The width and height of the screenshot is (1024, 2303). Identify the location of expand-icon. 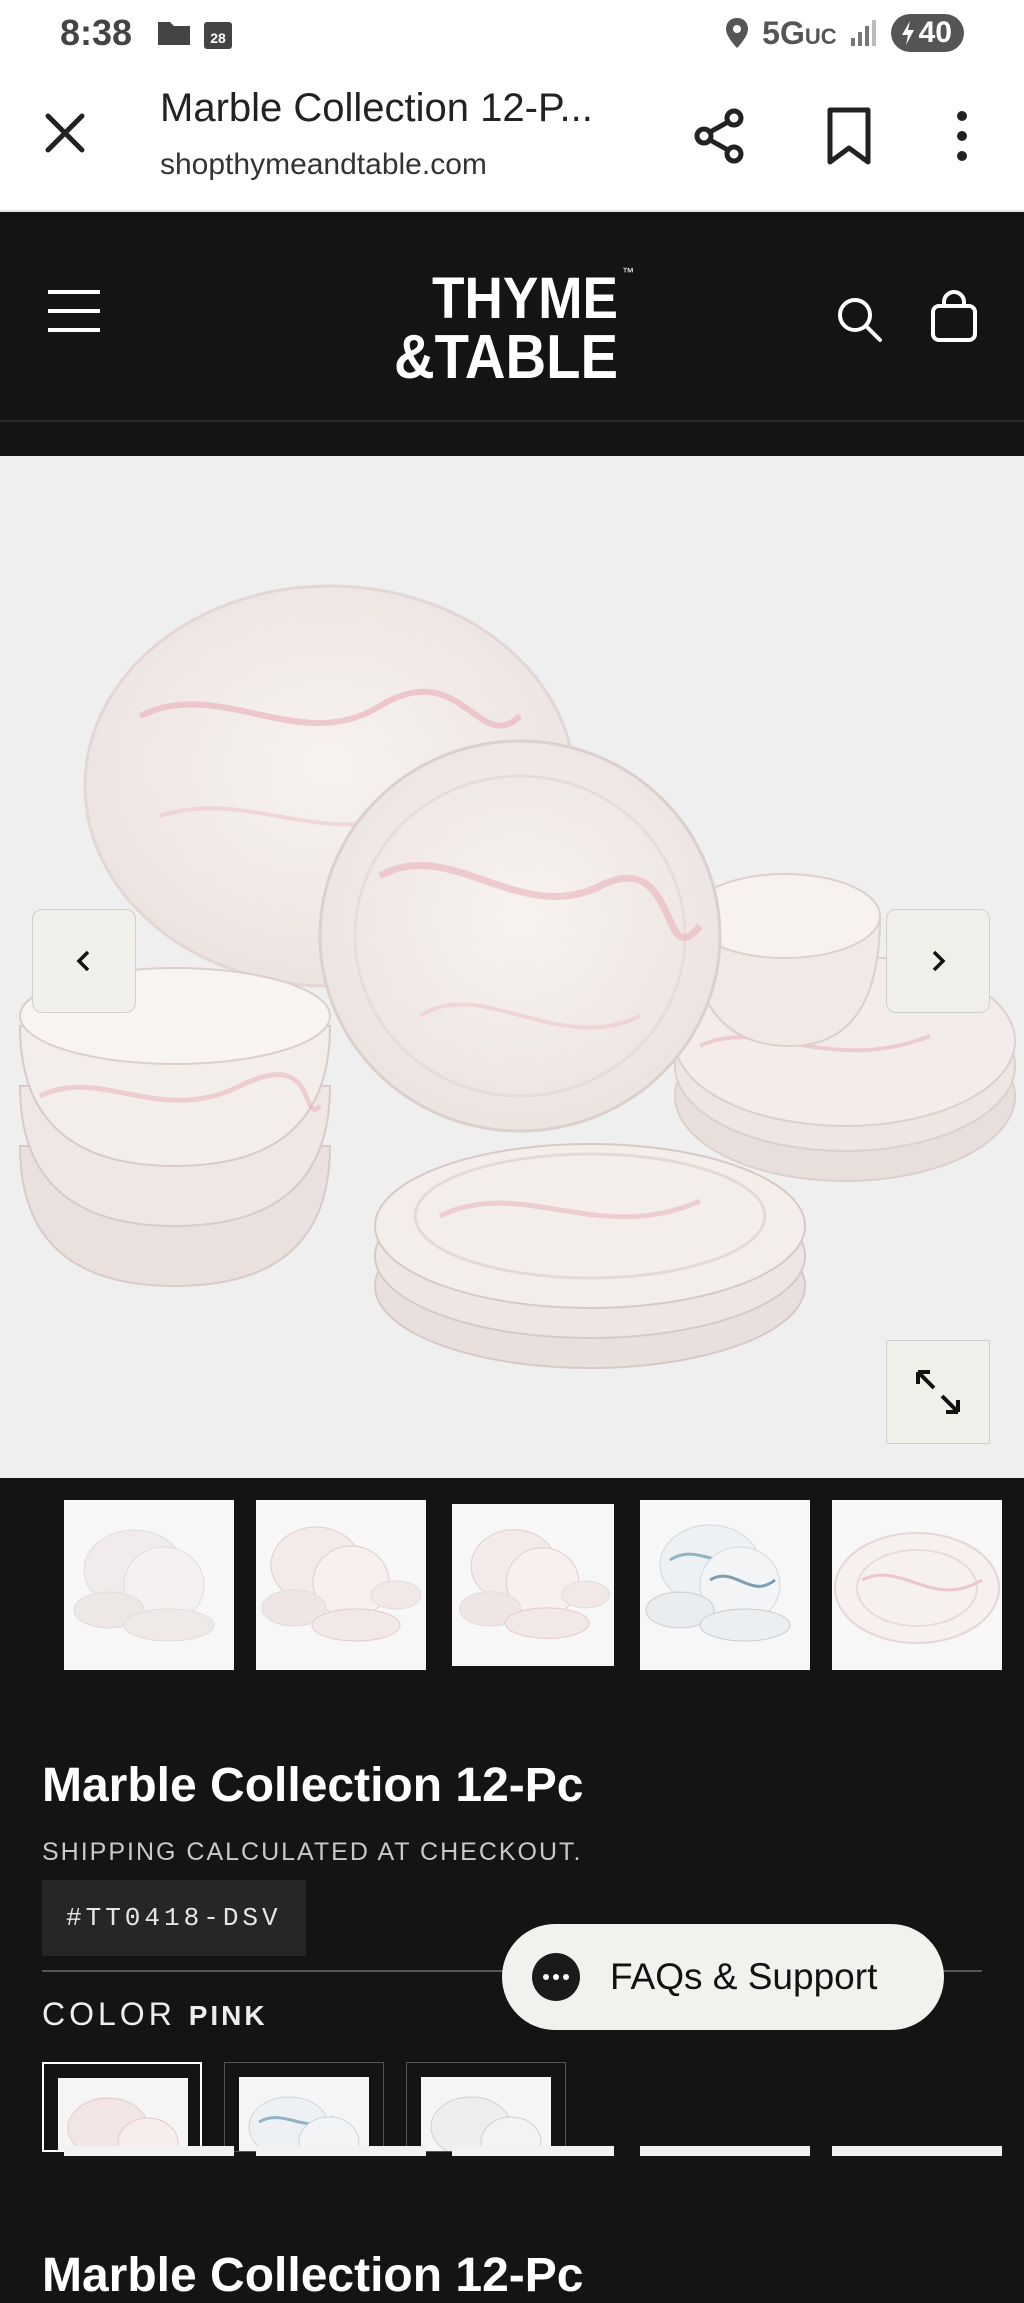
(938, 1392).